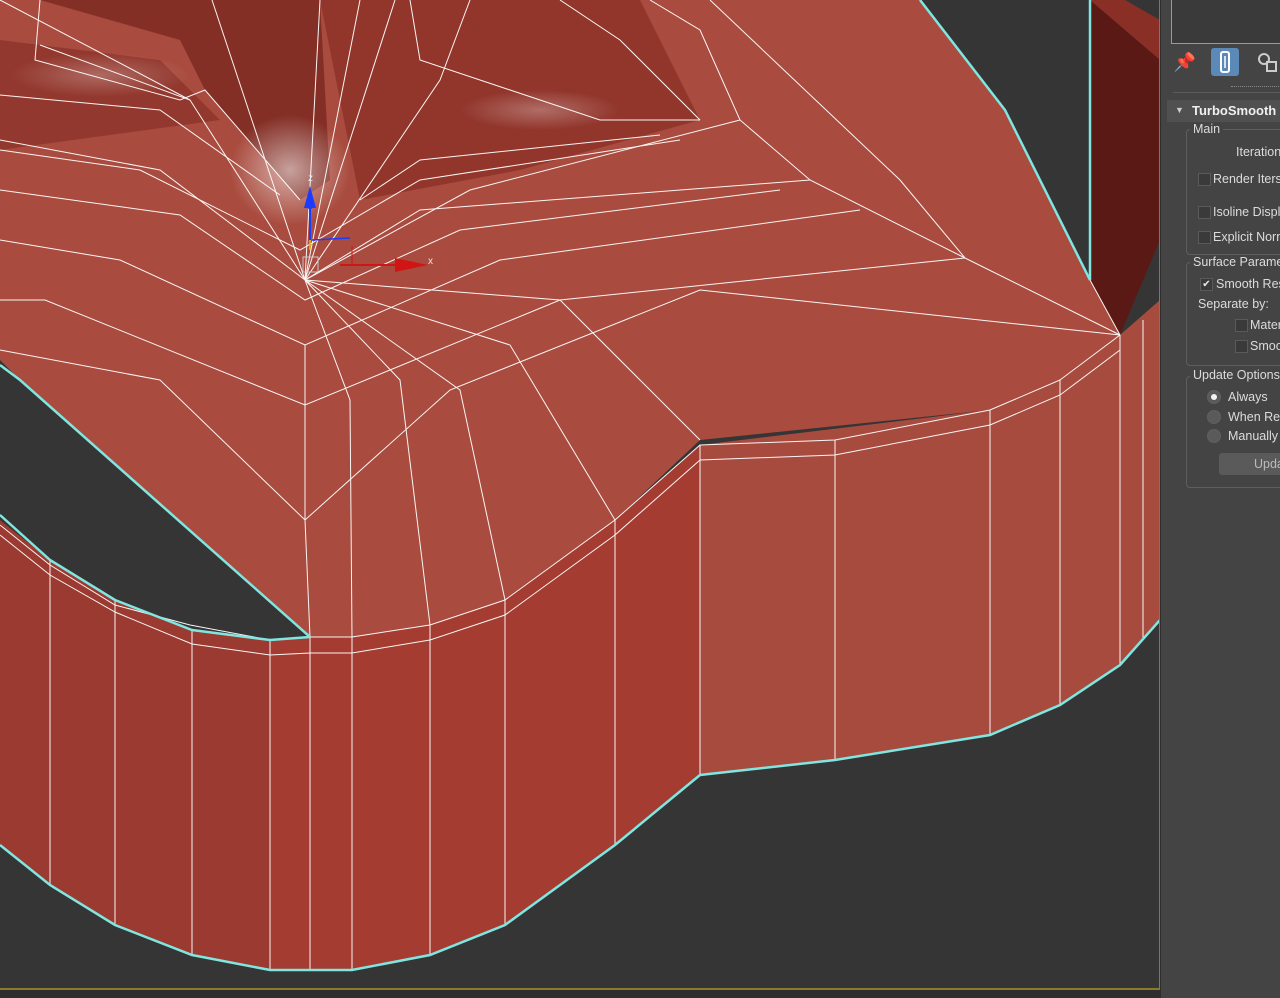  Describe the element at coordinates (1206, 284) in the screenshot. I see `smooth-result-checkbox: ✔` at that location.